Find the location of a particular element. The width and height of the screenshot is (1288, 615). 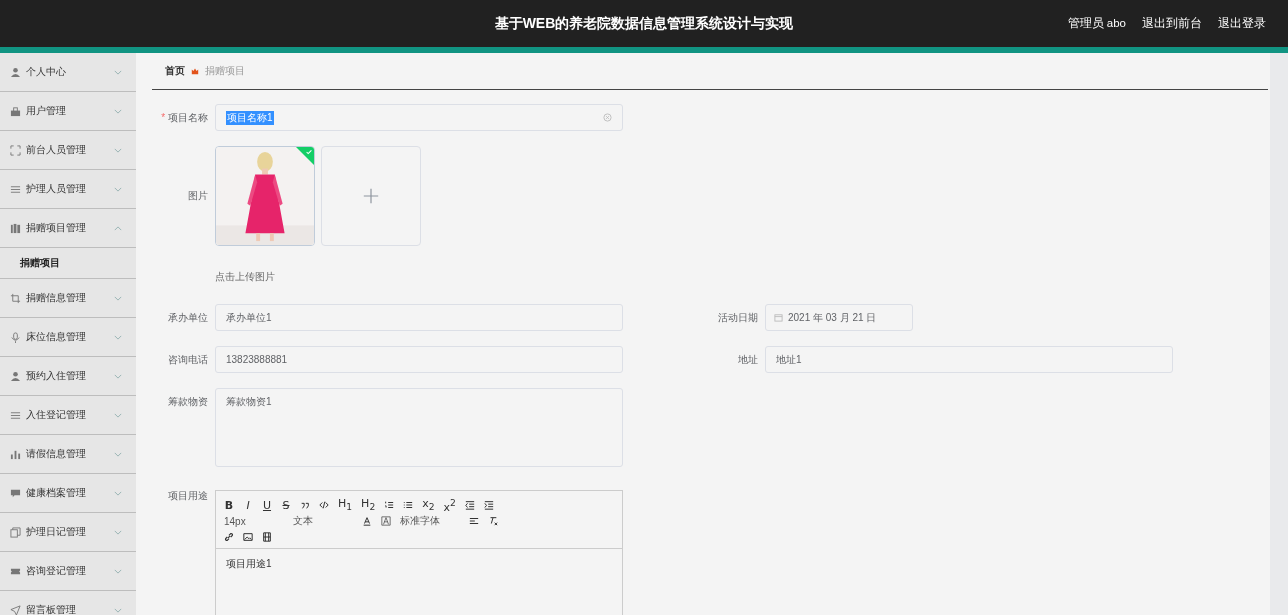

materials-textarea: 筹款物资1 is located at coordinates (419, 427).